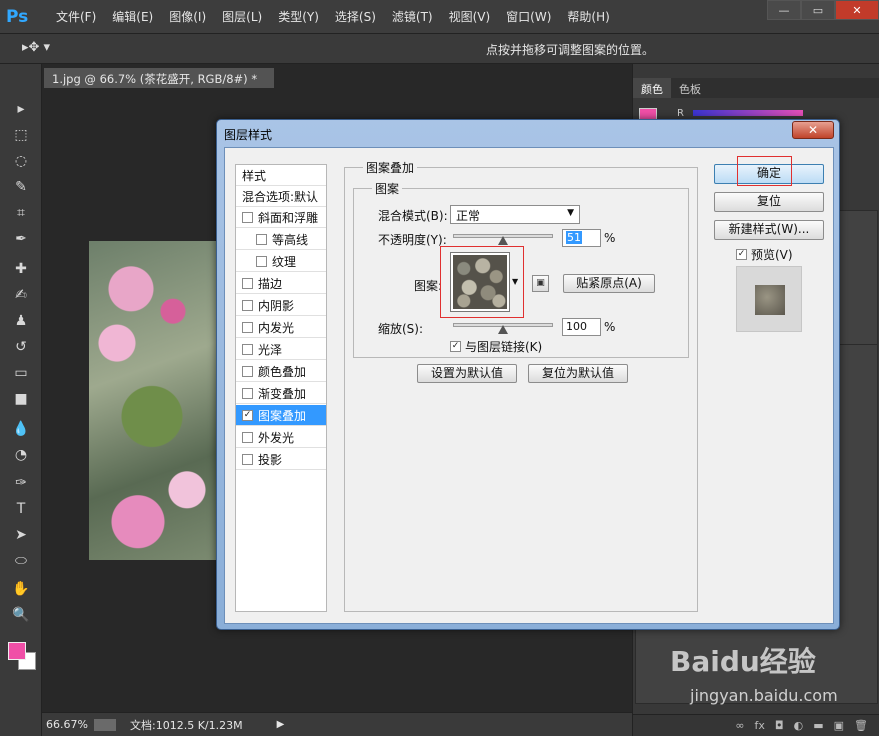  Describe the element at coordinates (764, 254) in the screenshot. I see `preview-row: ✓ 预览(V)` at that location.